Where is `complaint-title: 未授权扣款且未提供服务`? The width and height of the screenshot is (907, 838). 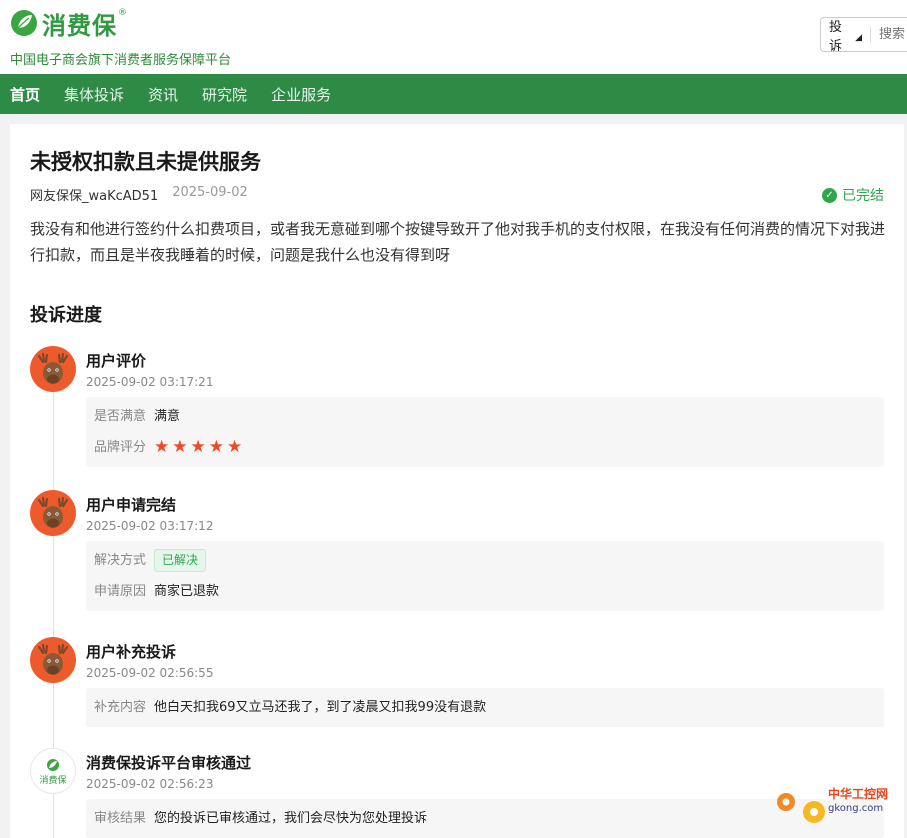
complaint-title: 未授权扣款且未提供服务 is located at coordinates (145, 162).